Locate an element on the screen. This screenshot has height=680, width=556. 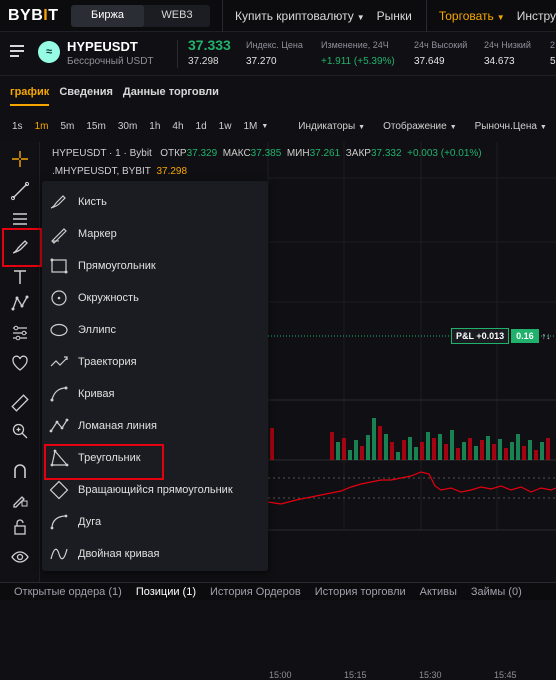
menu-item-arc: Дуга is located at coordinates (157, 522).